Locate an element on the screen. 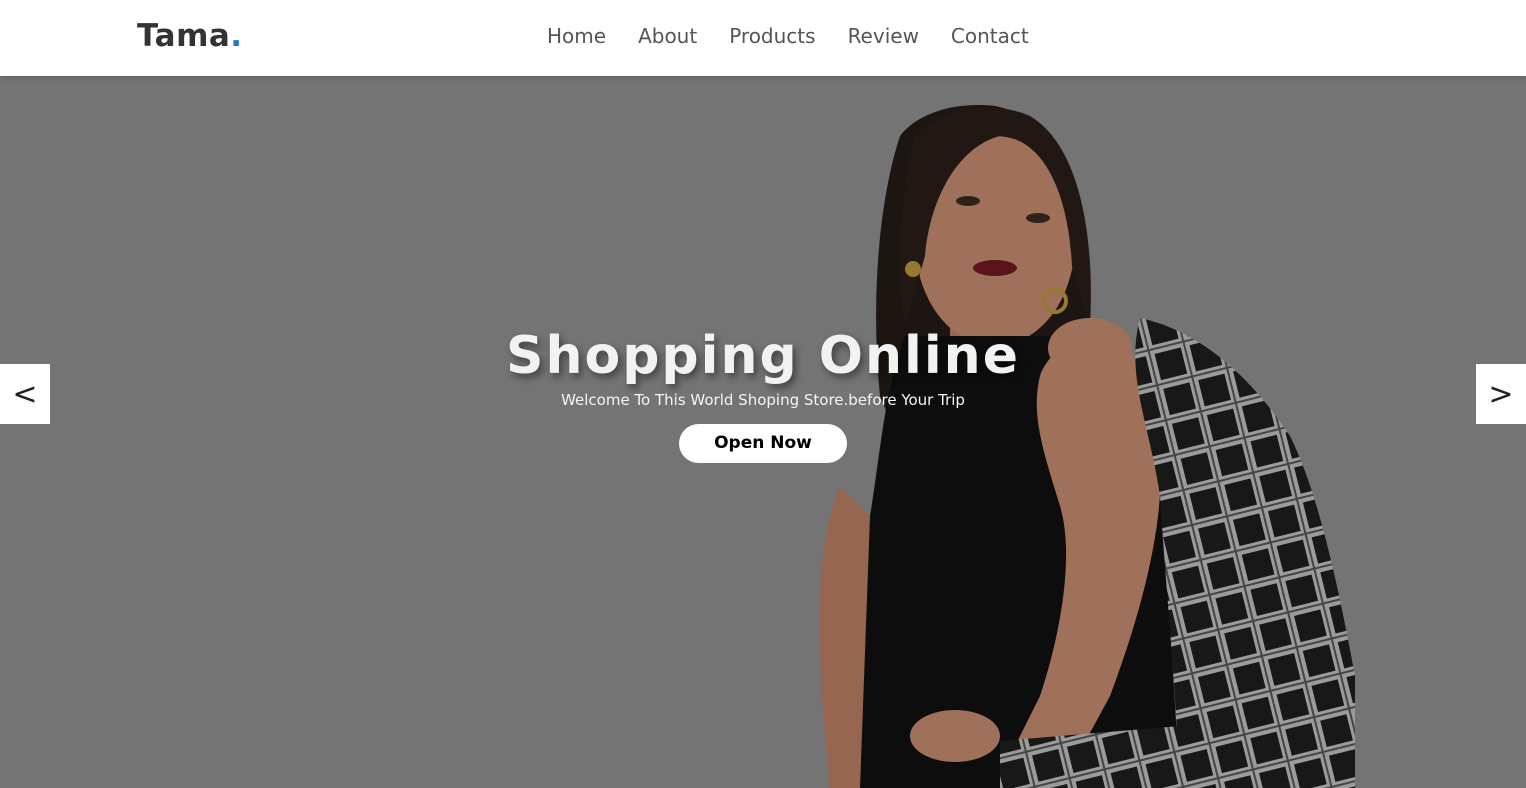 The height and width of the screenshot is (788, 1526). brand-logo: Tama. is located at coordinates (190, 36).